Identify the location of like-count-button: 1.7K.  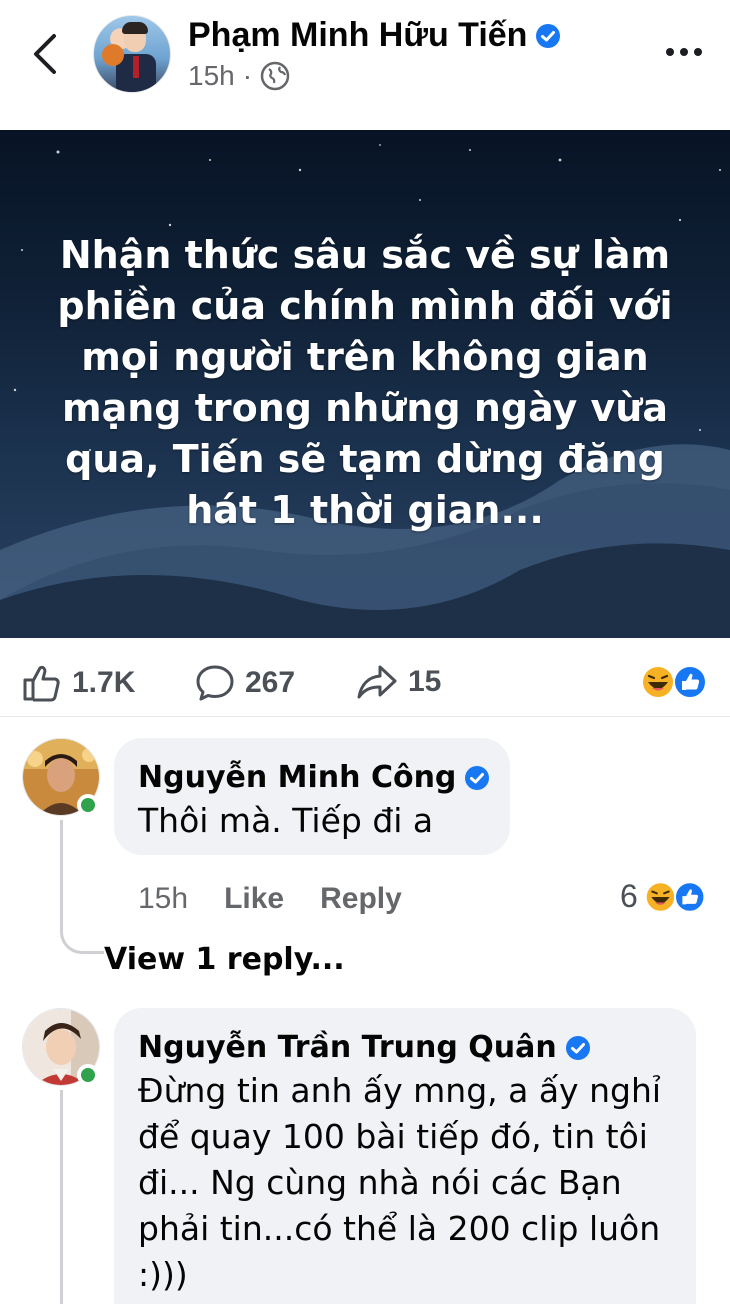
(78, 683).